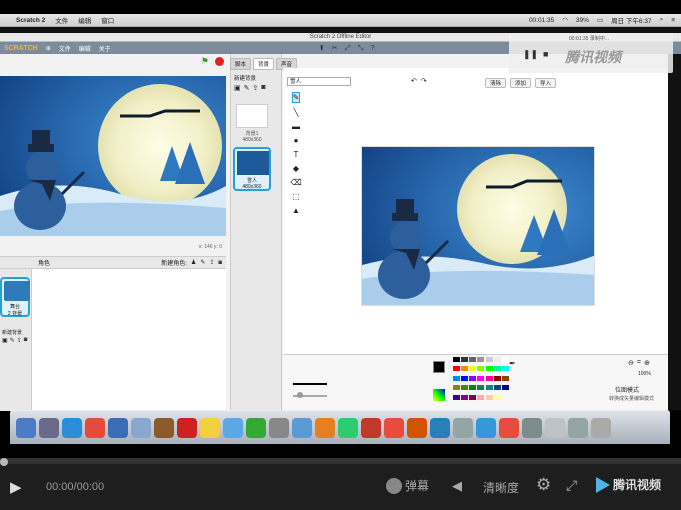  What do you see at coordinates (205, 61) in the screenshot?
I see `green-flag-icon: ⚑` at bounding box center [205, 61].